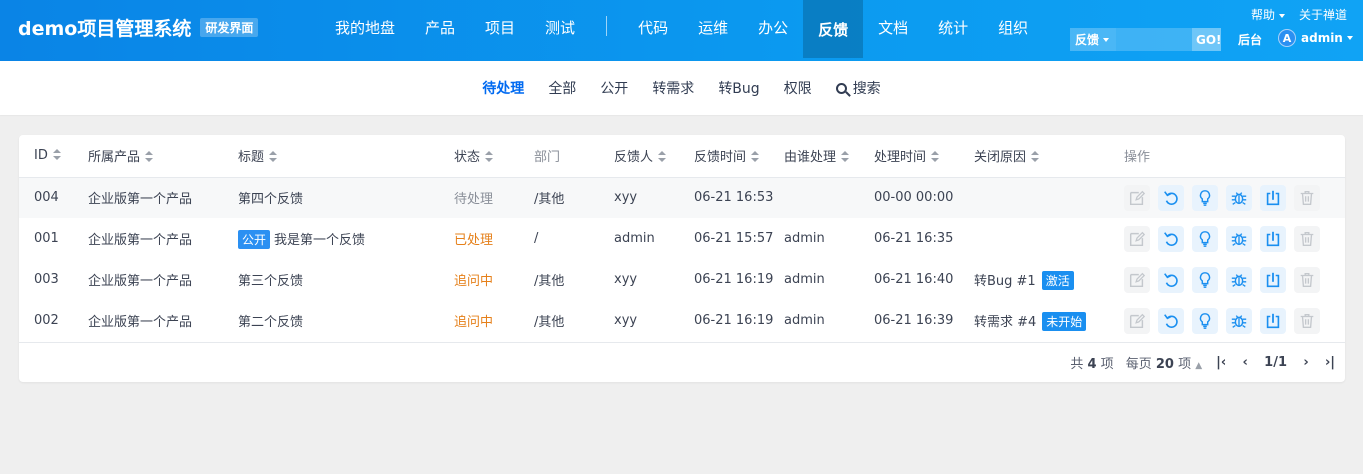 The image size is (1363, 474). I want to click on title-link: 第四个反馈, so click(270, 199).